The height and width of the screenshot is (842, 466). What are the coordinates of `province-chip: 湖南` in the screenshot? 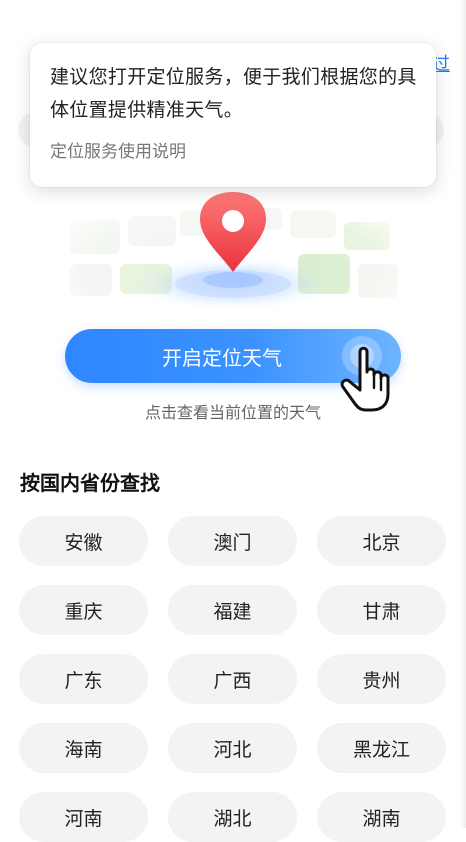 It's located at (381, 817).